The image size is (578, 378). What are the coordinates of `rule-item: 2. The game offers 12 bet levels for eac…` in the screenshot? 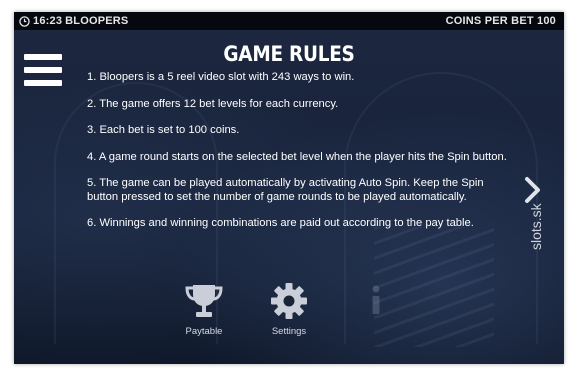 It's located at (213, 103).